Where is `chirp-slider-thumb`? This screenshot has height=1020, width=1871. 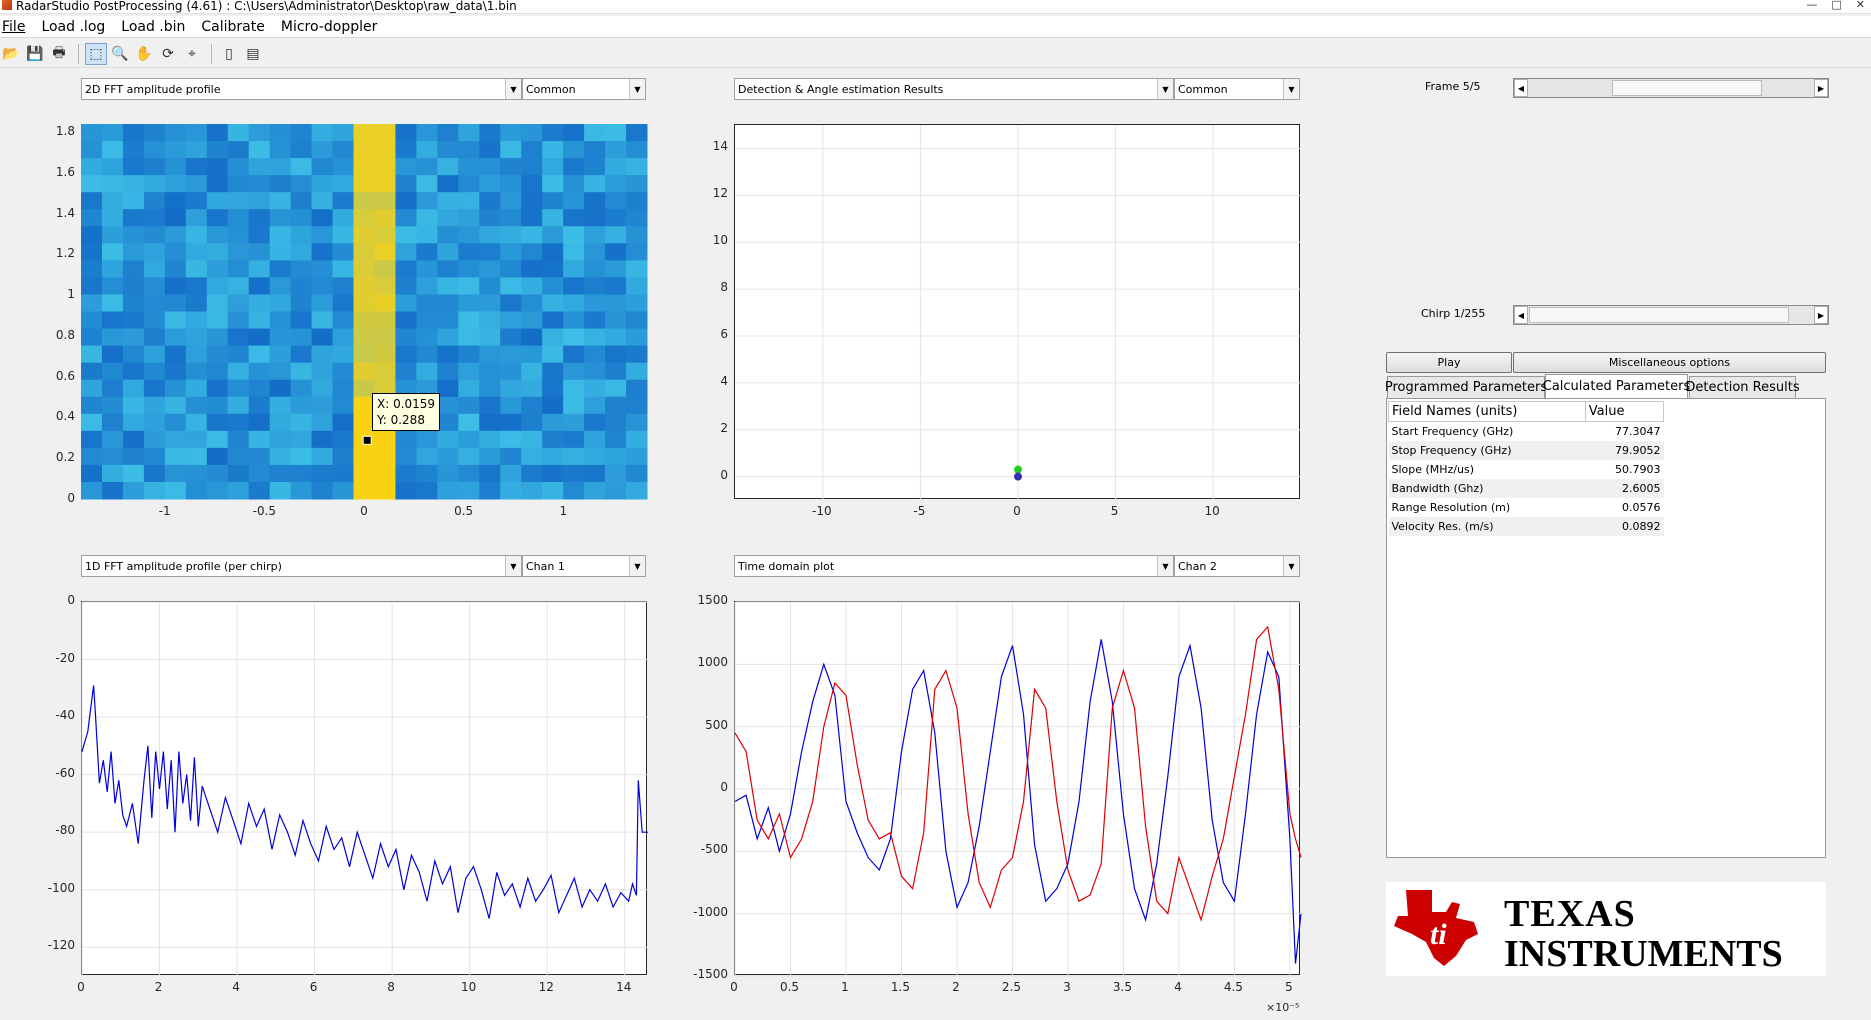
chirp-slider-thumb is located at coordinates (1659, 315).